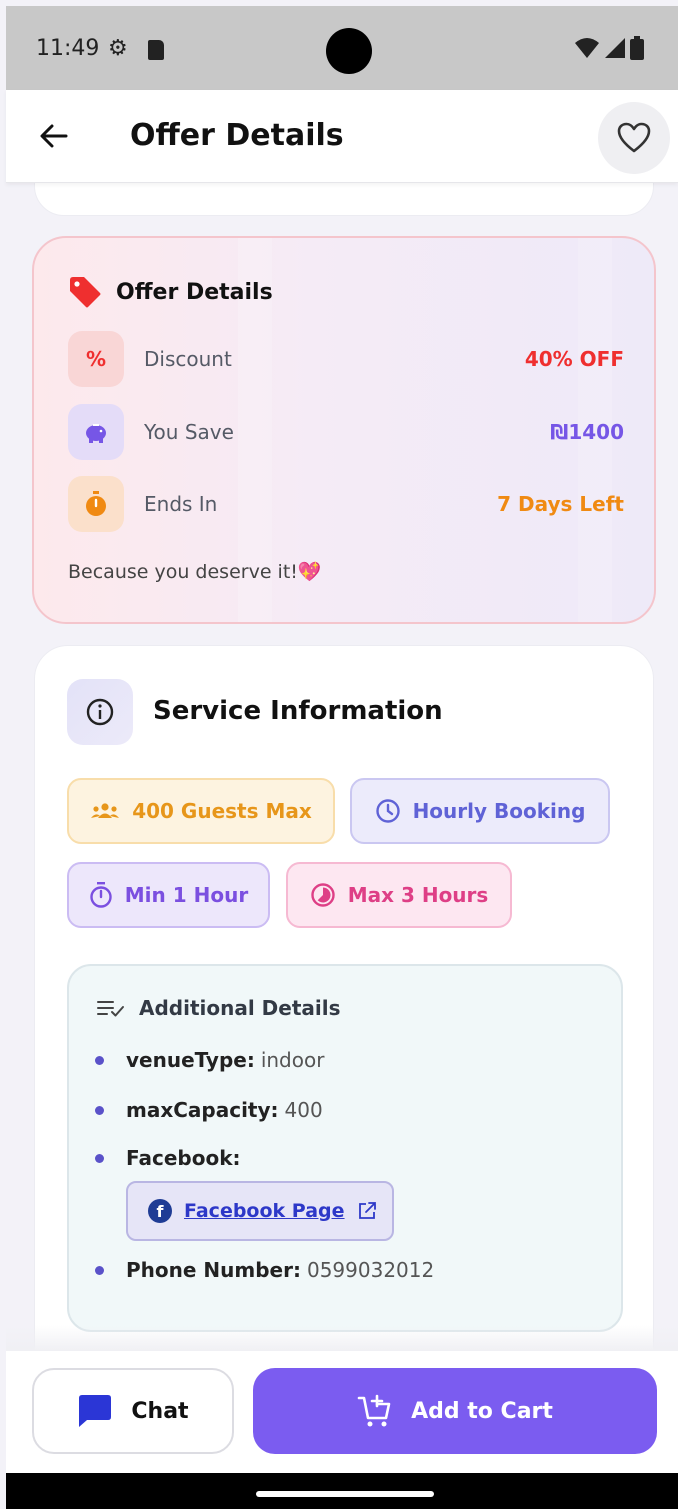 This screenshot has width=678, height=1509. Describe the element at coordinates (418, 895) in the screenshot. I see `max-hours-label: Max 3 Hours` at that location.